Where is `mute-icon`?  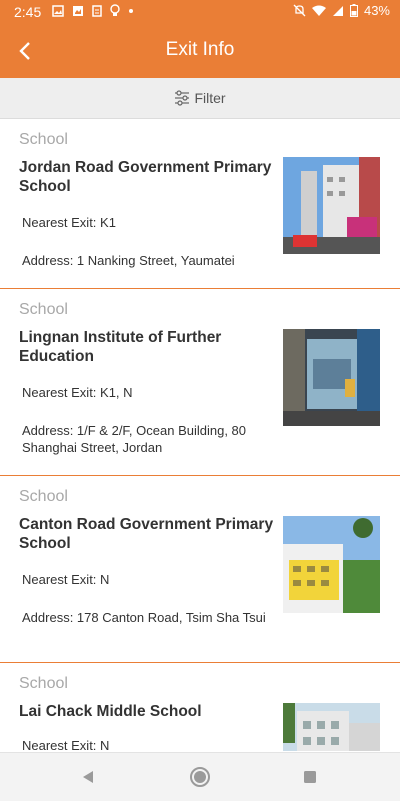 mute-icon is located at coordinates (299, 10).